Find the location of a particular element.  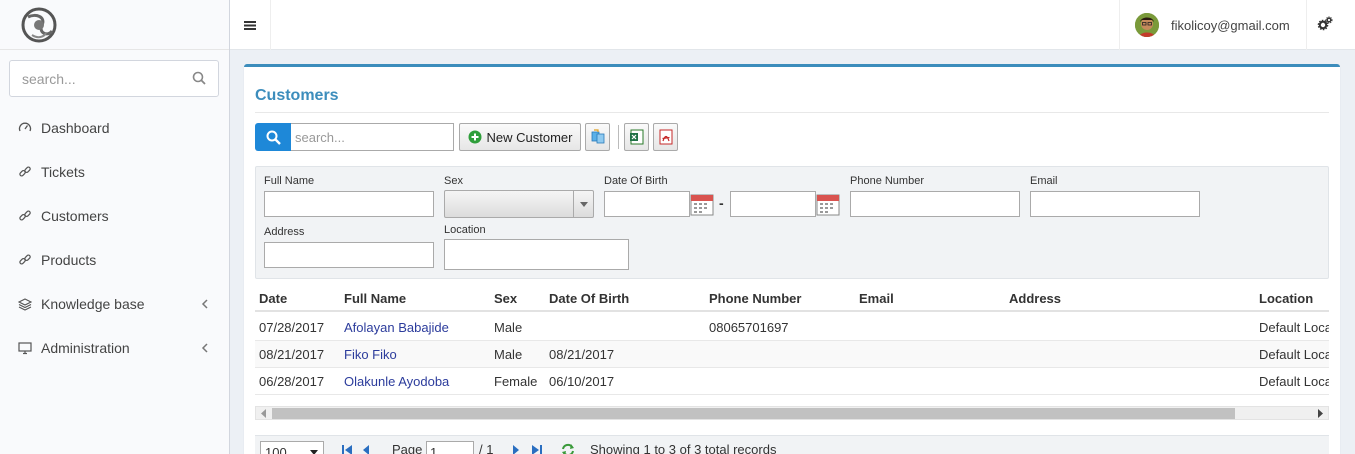

cell-date-of-birth: 06/10/2017 is located at coordinates (582, 381).